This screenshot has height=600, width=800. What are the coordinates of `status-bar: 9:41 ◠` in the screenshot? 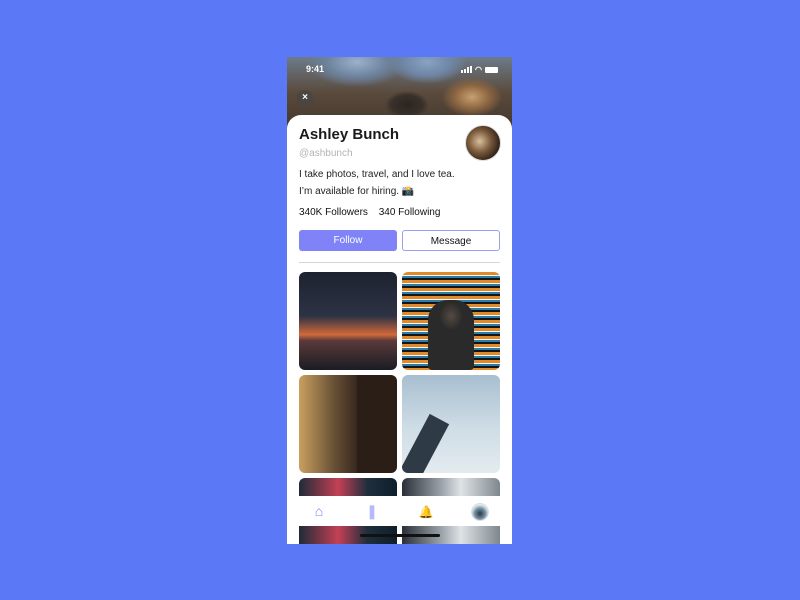 It's located at (399, 71).